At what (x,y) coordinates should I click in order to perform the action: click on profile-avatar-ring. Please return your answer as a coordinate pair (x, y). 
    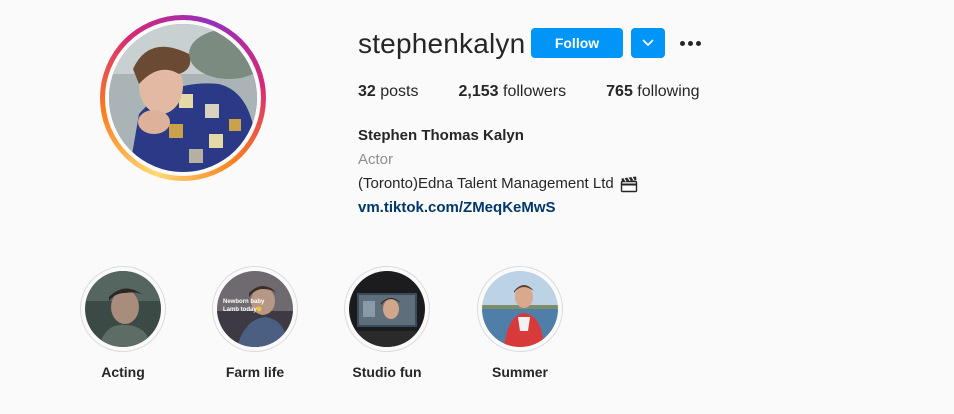
    Looking at the image, I should click on (183, 98).